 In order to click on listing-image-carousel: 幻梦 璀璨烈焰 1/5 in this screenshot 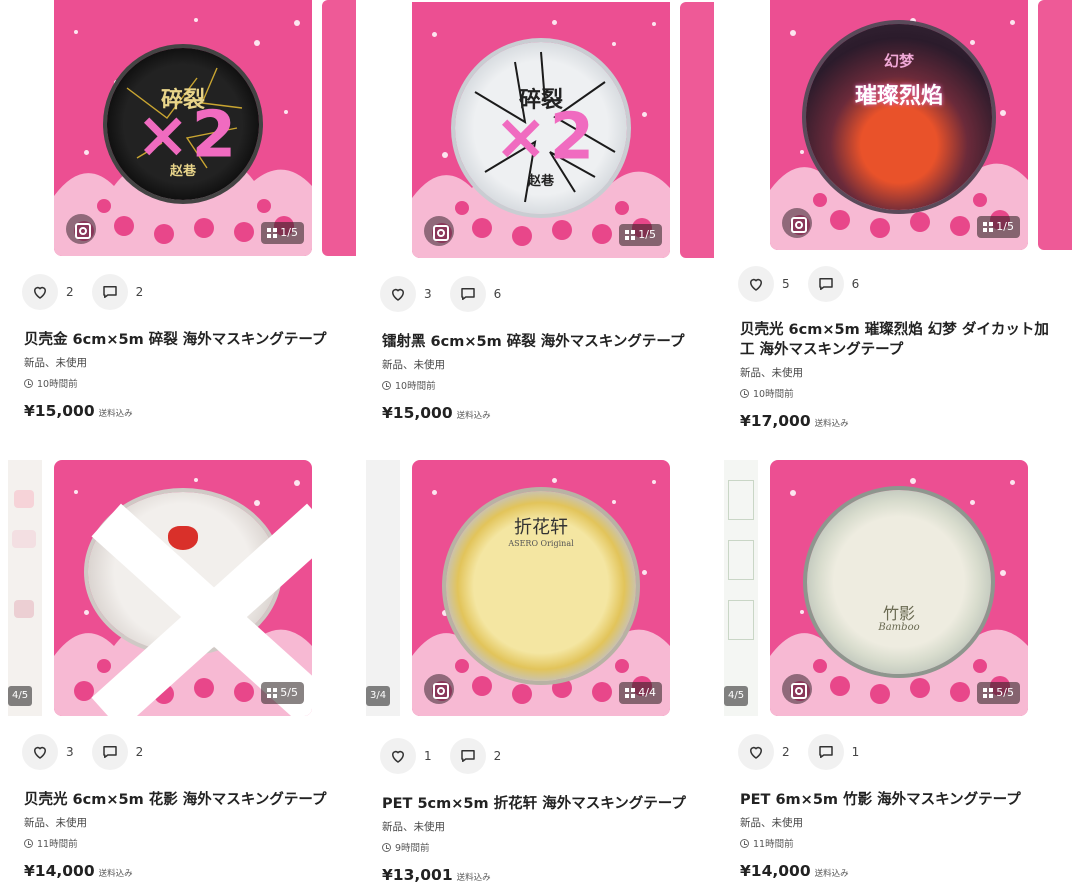, I will do `click(898, 131)`.